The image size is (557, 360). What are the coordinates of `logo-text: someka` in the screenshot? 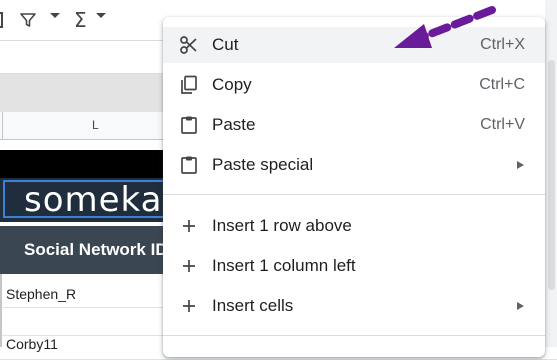 It's located at (93, 200).